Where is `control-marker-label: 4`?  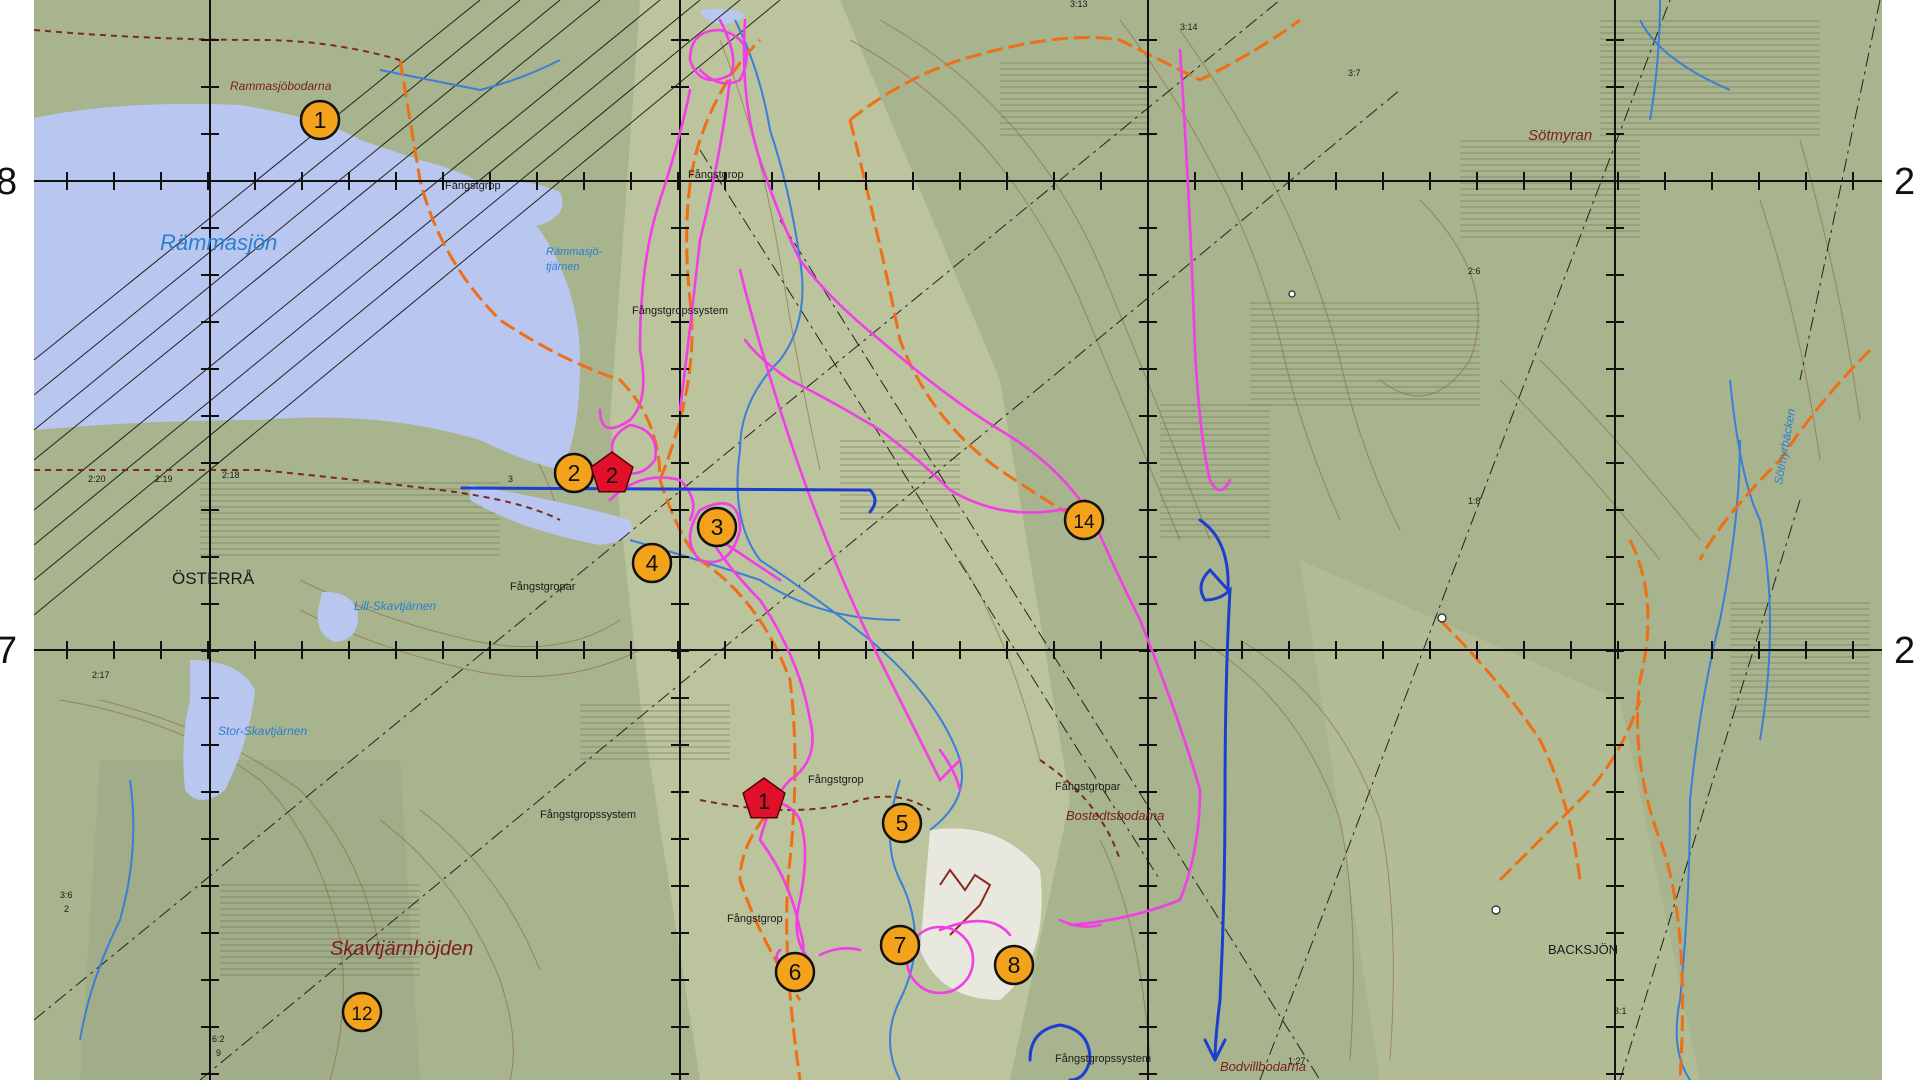
control-marker-label: 4 is located at coordinates (652, 563).